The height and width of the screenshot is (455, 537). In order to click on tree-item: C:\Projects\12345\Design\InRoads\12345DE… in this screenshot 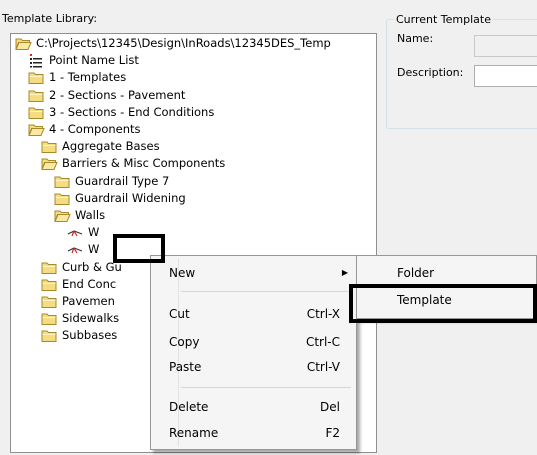, I will do `click(184, 43)`.